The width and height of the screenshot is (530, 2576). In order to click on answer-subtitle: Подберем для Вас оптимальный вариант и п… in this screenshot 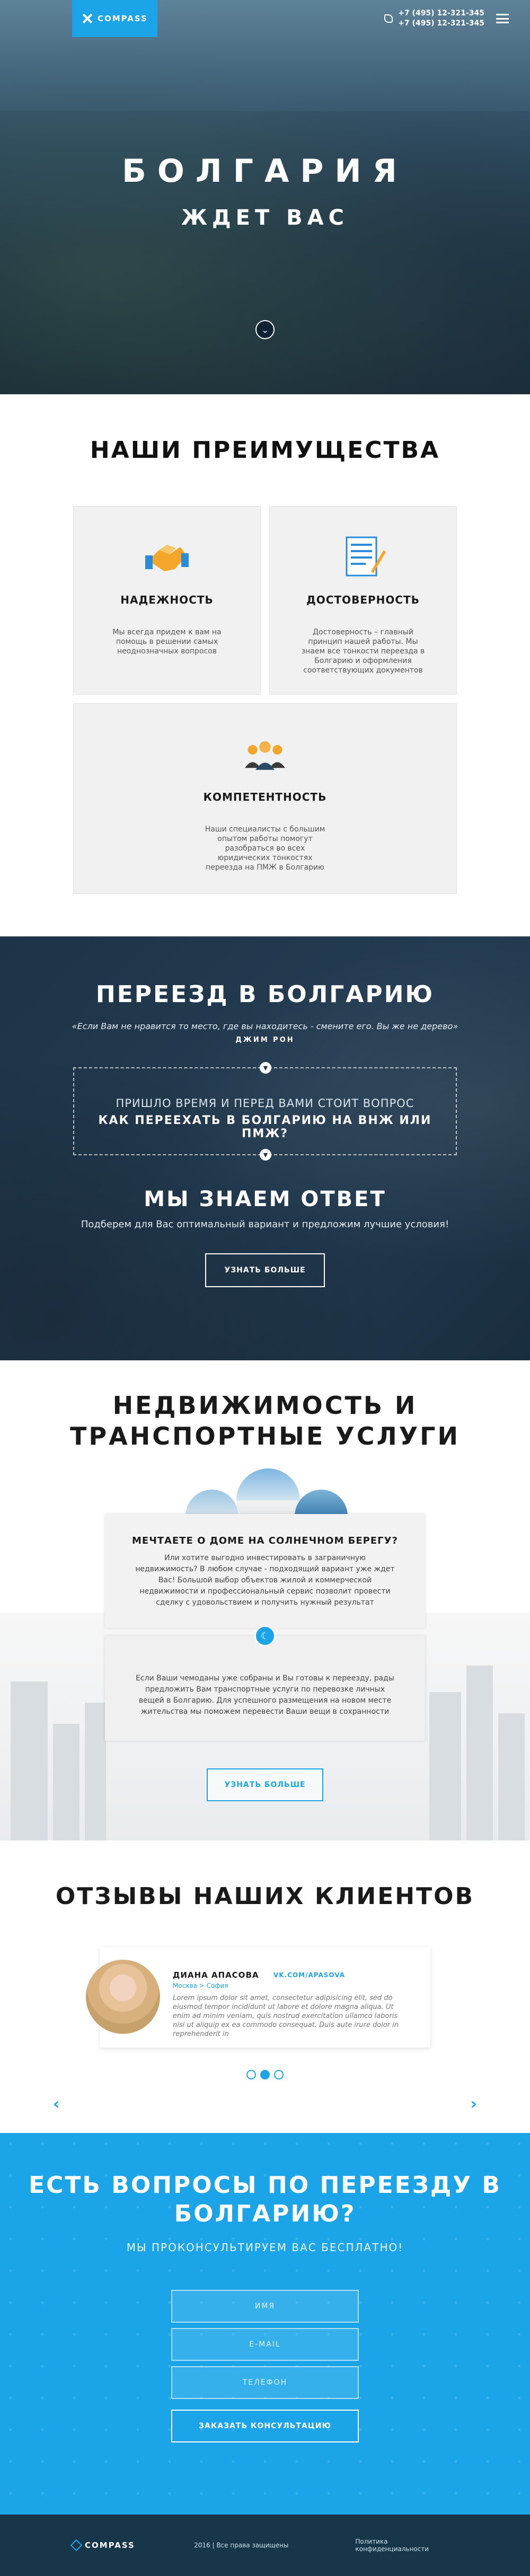, I will do `click(265, 1224)`.